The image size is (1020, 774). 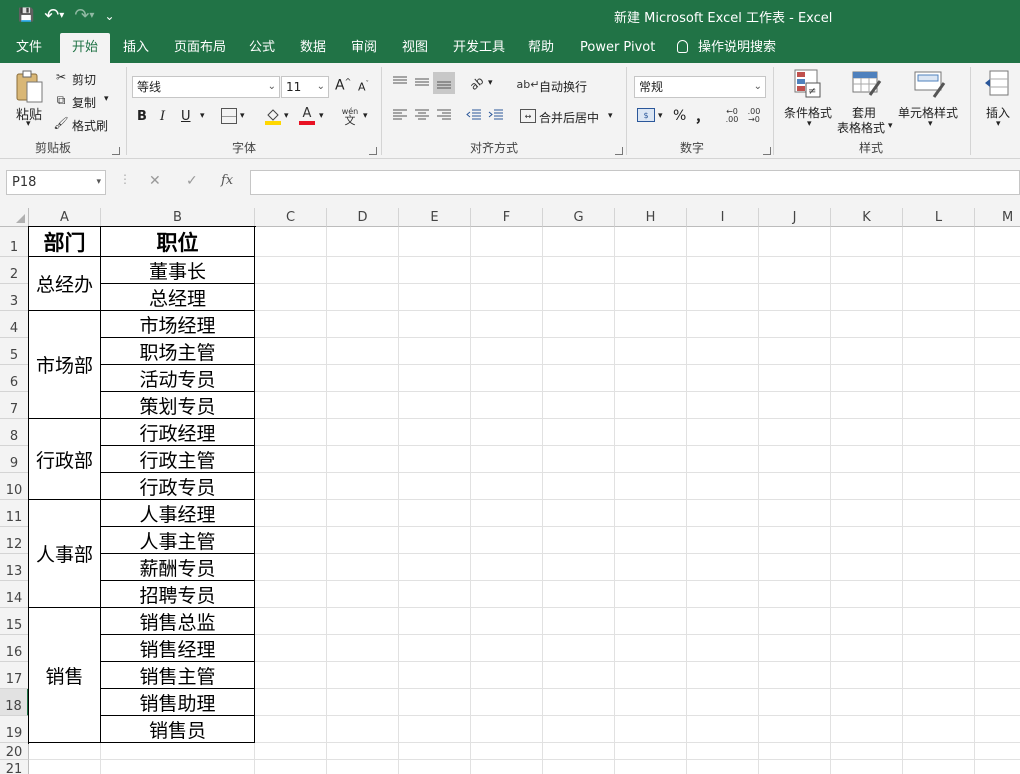 I want to click on align-middle-icon, so click(x=422, y=82).